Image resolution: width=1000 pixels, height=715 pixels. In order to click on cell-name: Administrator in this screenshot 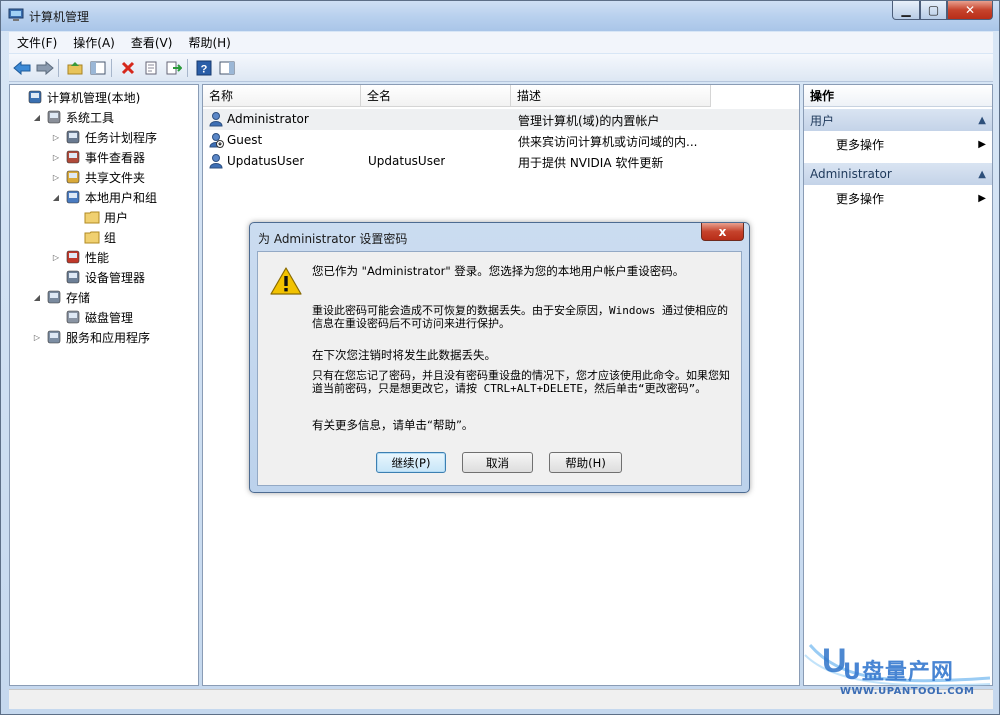, I will do `click(268, 119)`.